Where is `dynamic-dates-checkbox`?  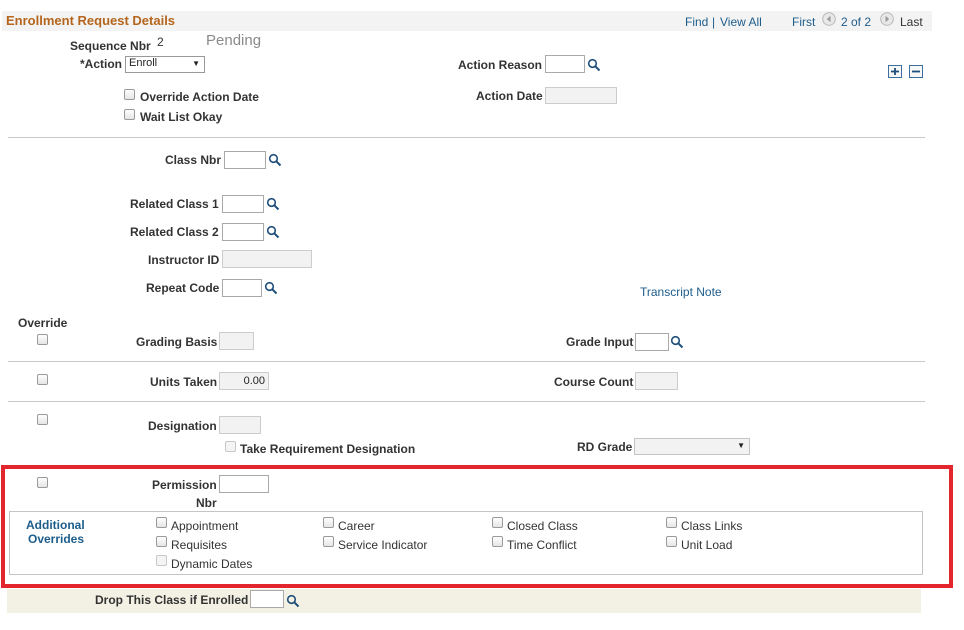
dynamic-dates-checkbox is located at coordinates (161, 560).